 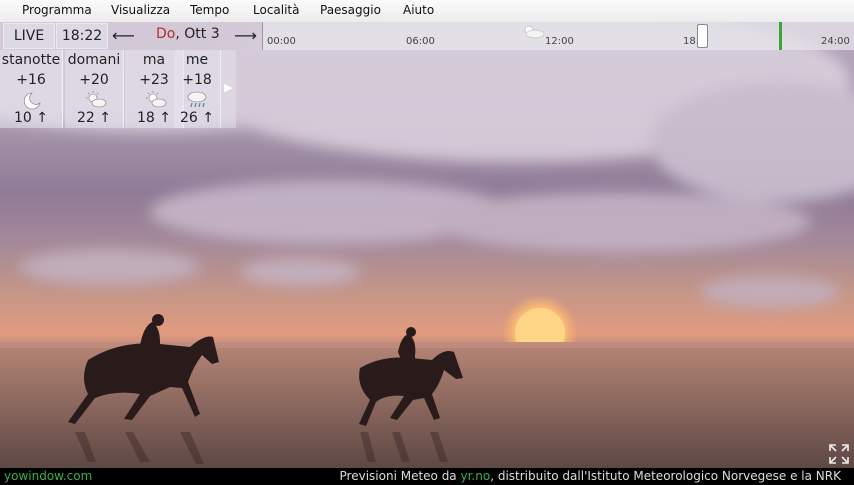 I want to click on fullscreen-icon, so click(x=839, y=454).